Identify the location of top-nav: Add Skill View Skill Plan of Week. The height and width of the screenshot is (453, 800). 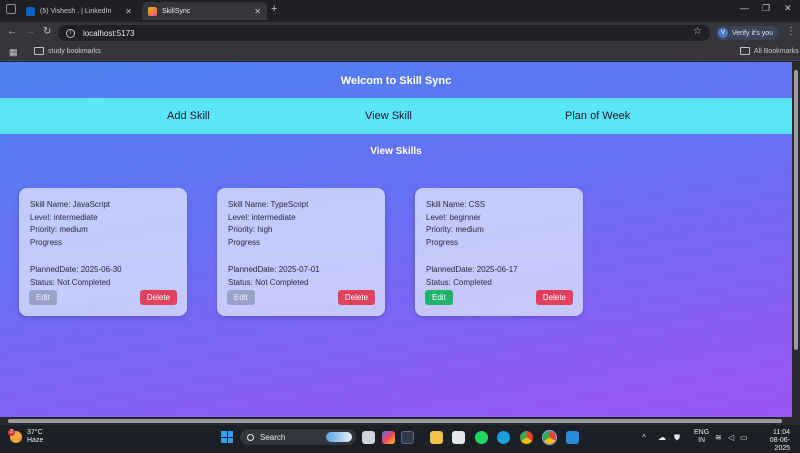
(396, 116).